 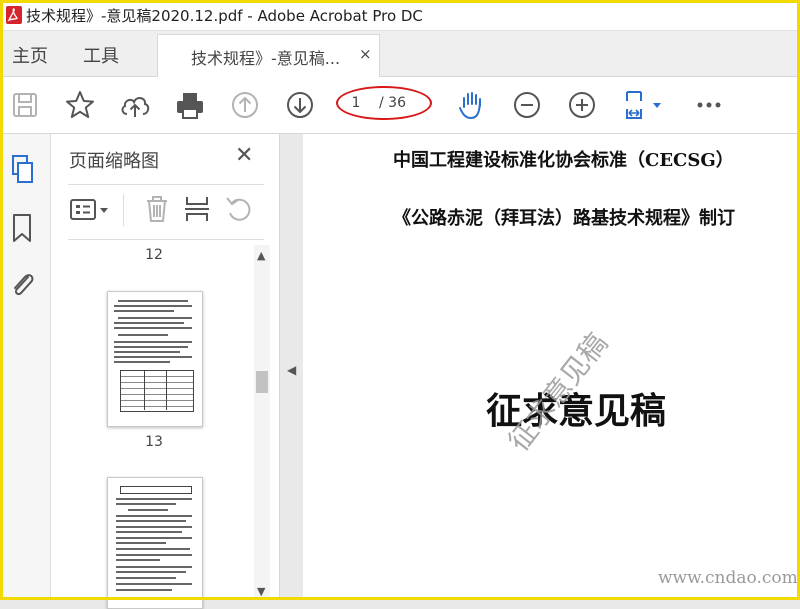 What do you see at coordinates (154, 442) in the screenshot?
I see `thumbnail-page-number: 13` at bounding box center [154, 442].